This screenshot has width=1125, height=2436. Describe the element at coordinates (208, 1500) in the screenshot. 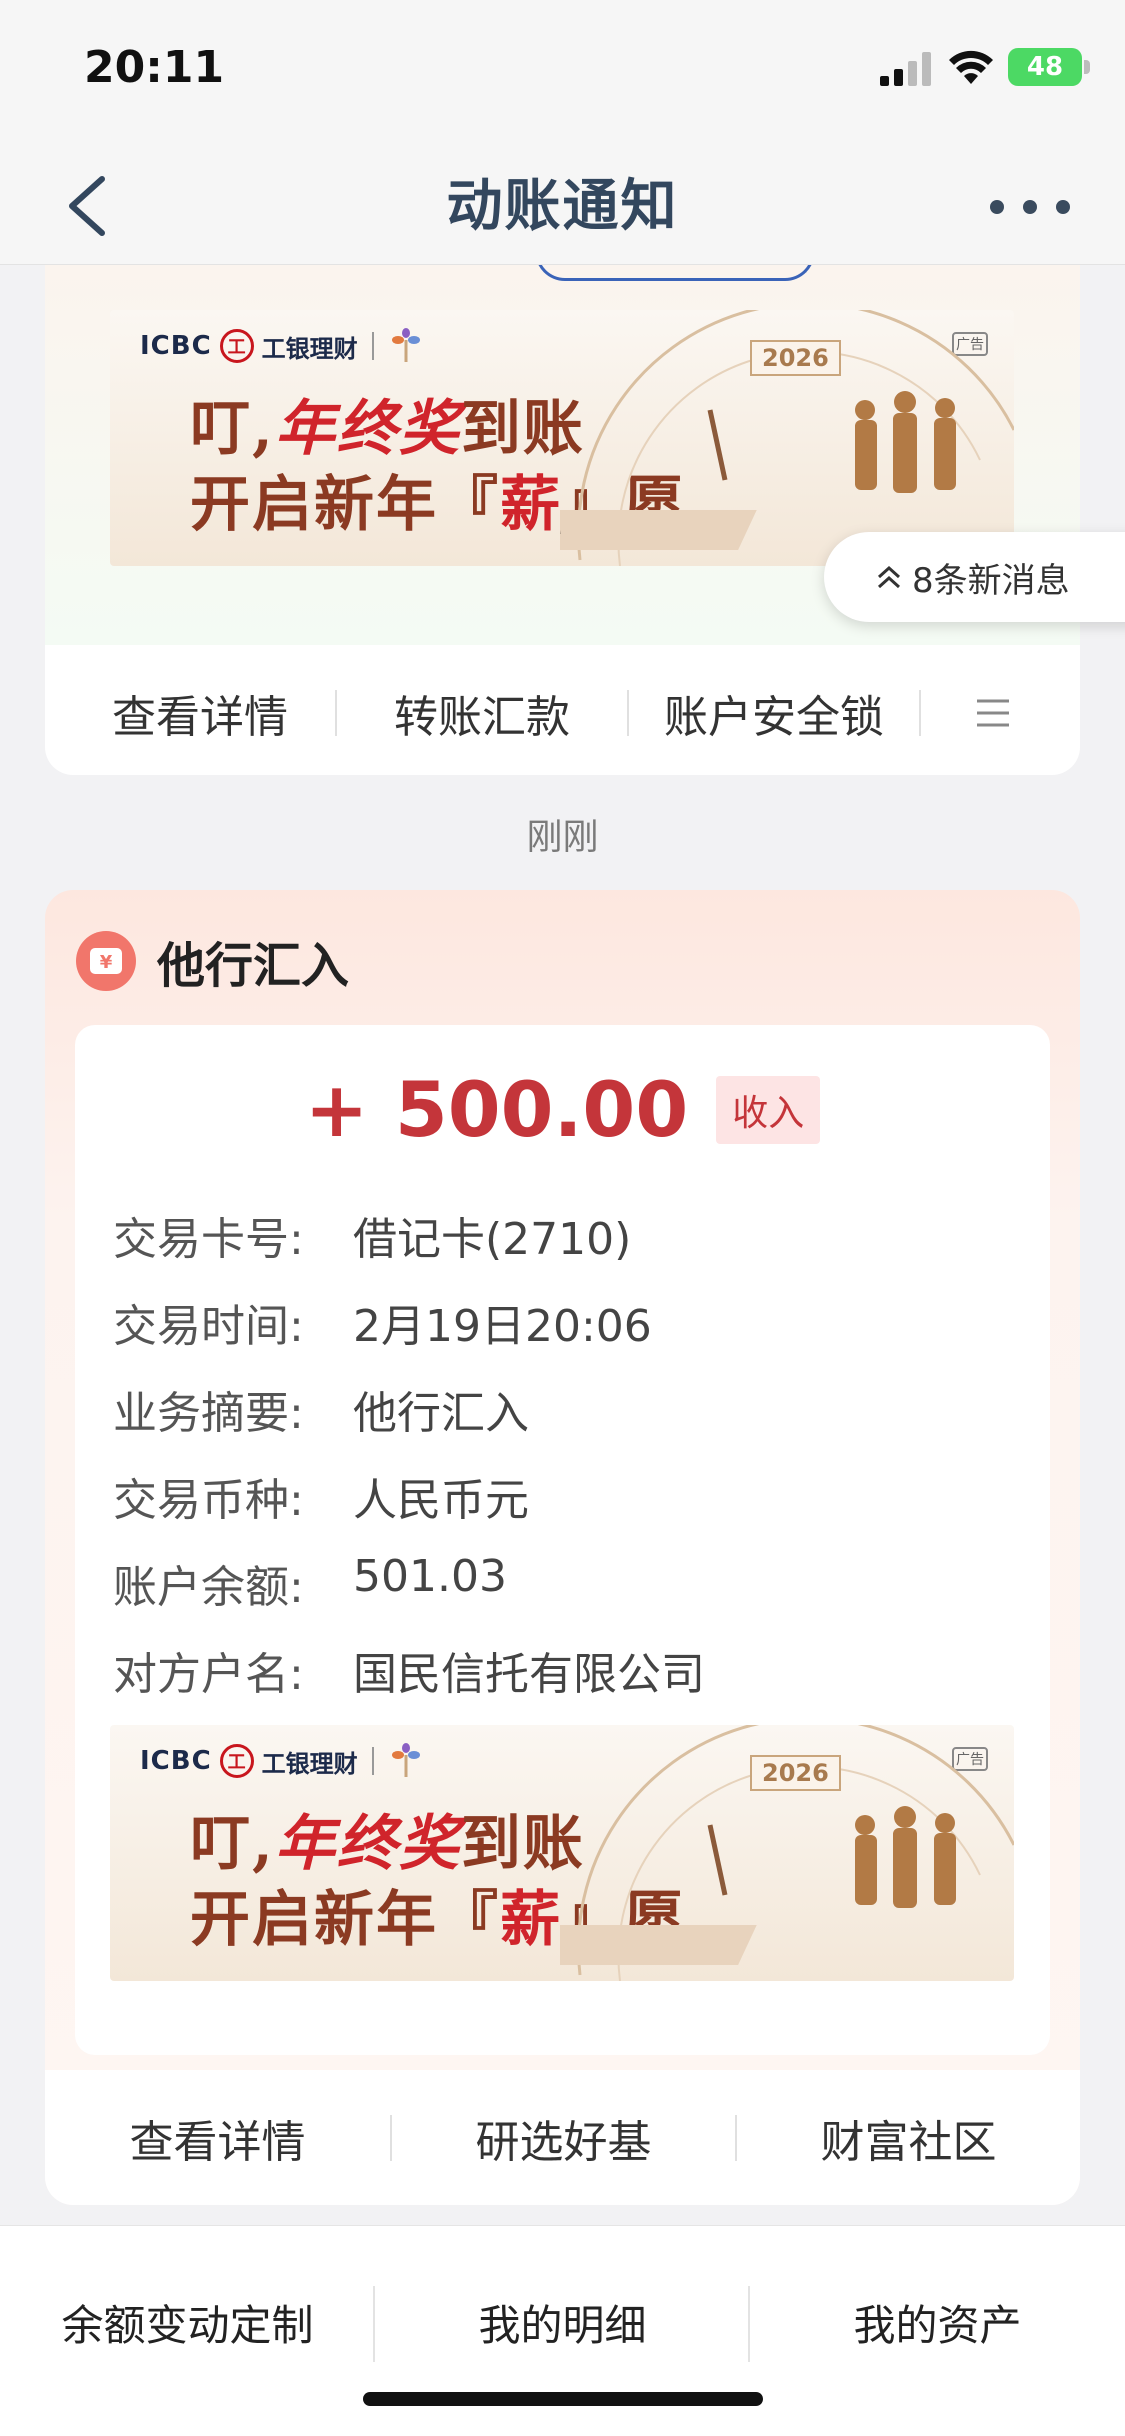

I see `detail-label: 交易币种:` at that location.